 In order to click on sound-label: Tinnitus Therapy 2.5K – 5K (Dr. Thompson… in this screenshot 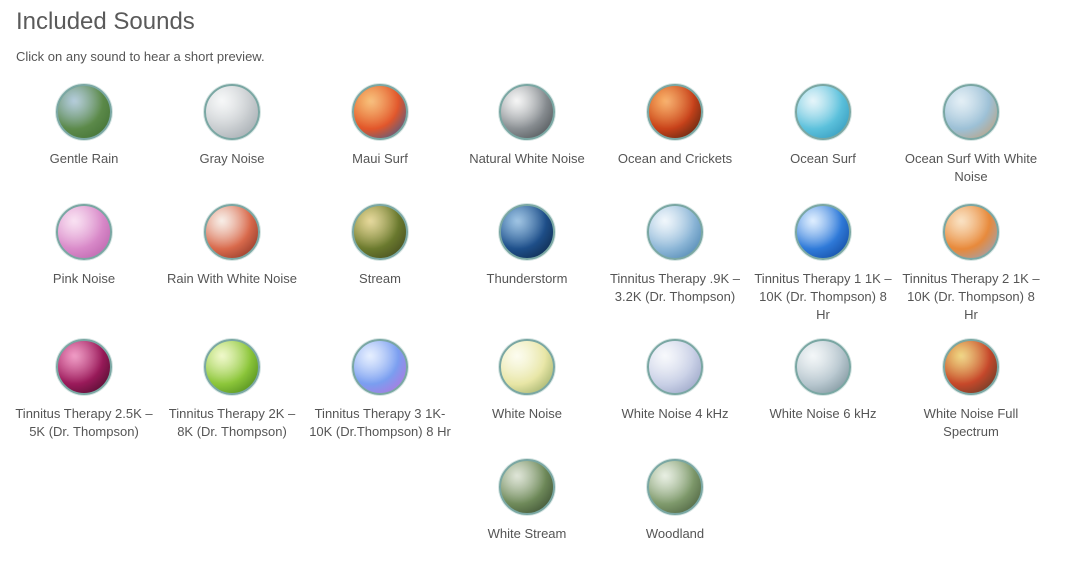, I will do `click(84, 423)`.